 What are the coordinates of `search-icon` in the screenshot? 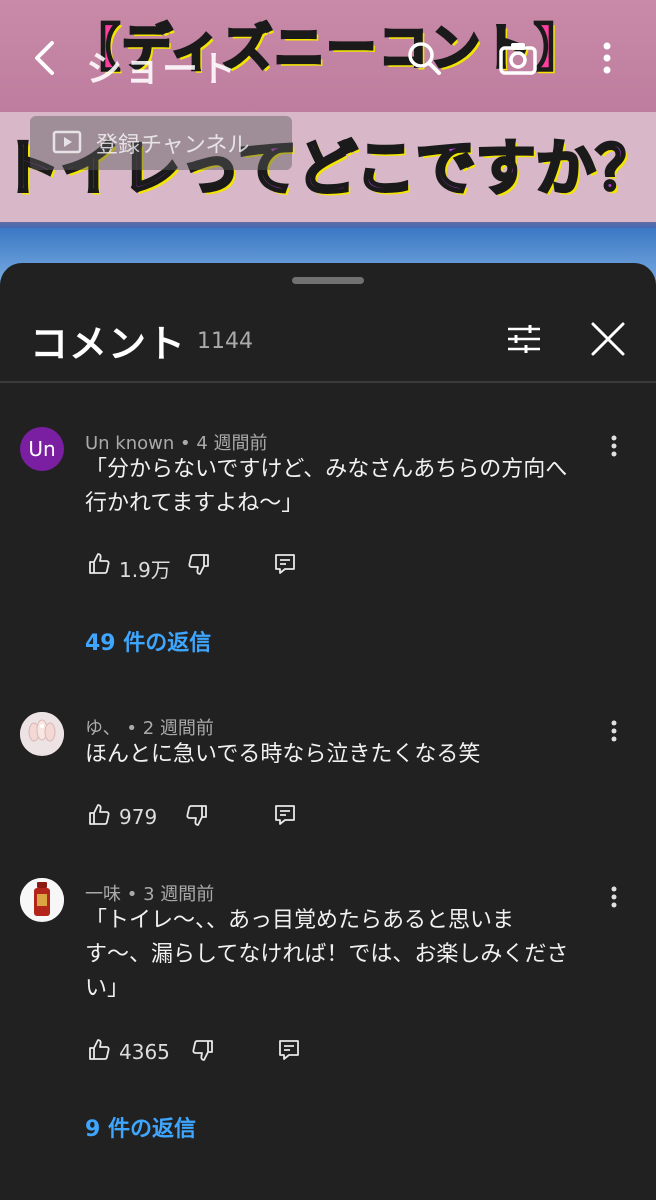 It's located at (424, 60).